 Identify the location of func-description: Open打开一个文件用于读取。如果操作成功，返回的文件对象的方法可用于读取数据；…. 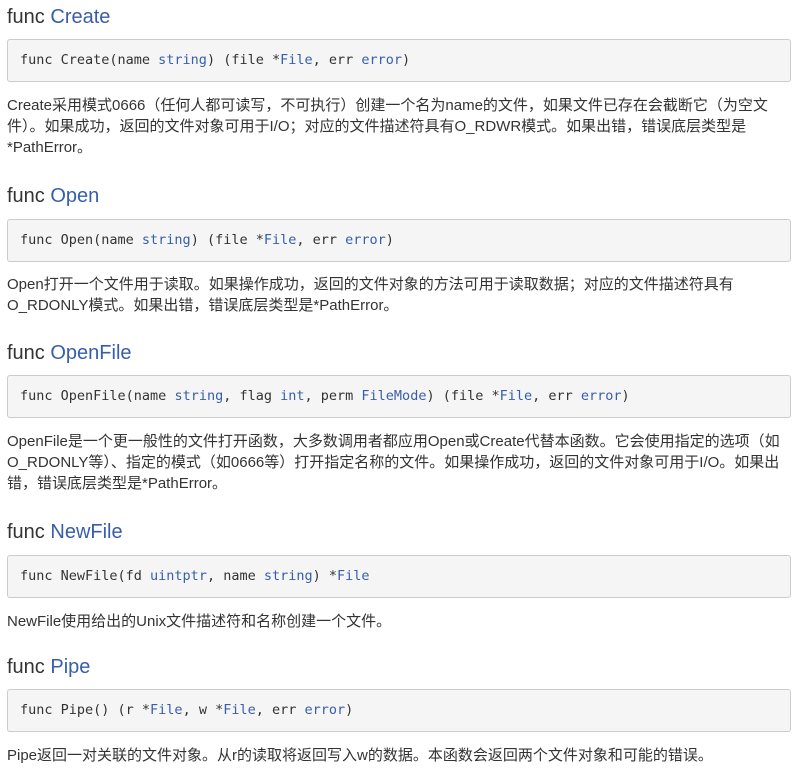
(370, 295).